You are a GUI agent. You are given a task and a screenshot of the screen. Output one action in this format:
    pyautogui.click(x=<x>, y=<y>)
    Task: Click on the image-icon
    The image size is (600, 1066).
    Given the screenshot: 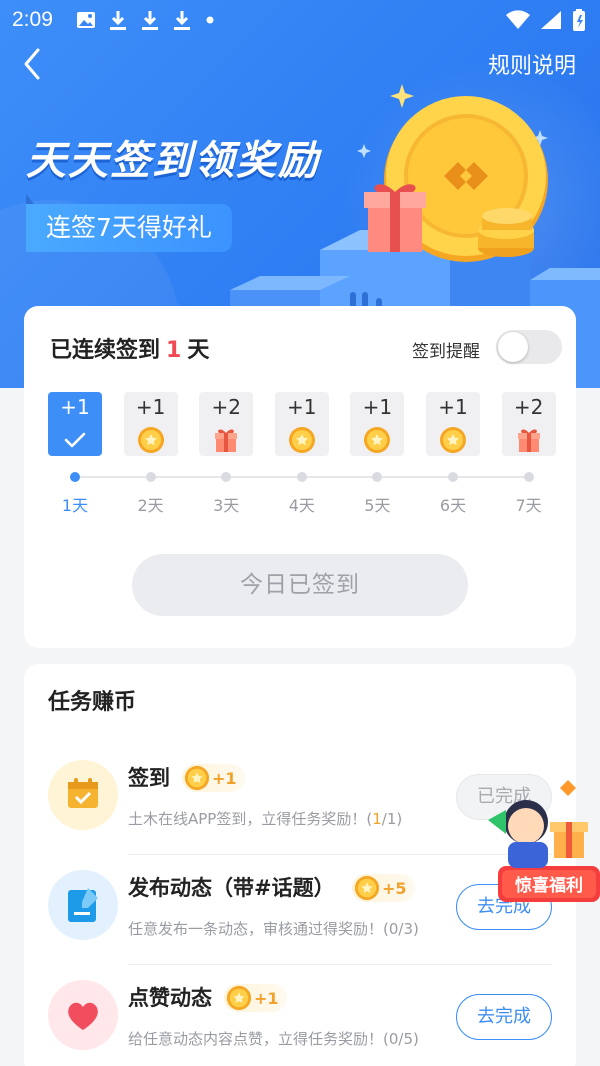 What is the action you would take?
    pyautogui.click(x=86, y=20)
    